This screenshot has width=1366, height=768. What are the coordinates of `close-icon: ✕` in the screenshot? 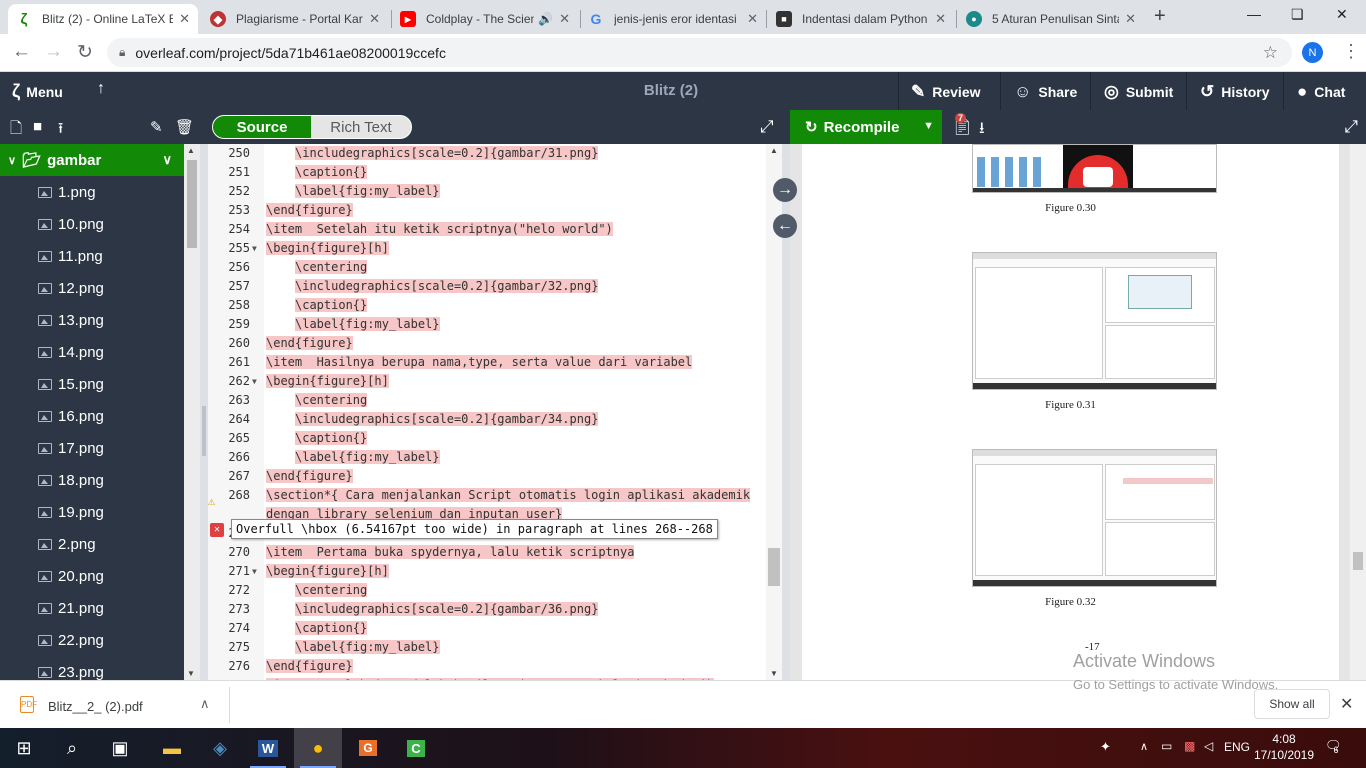 It's located at (1346, 704).